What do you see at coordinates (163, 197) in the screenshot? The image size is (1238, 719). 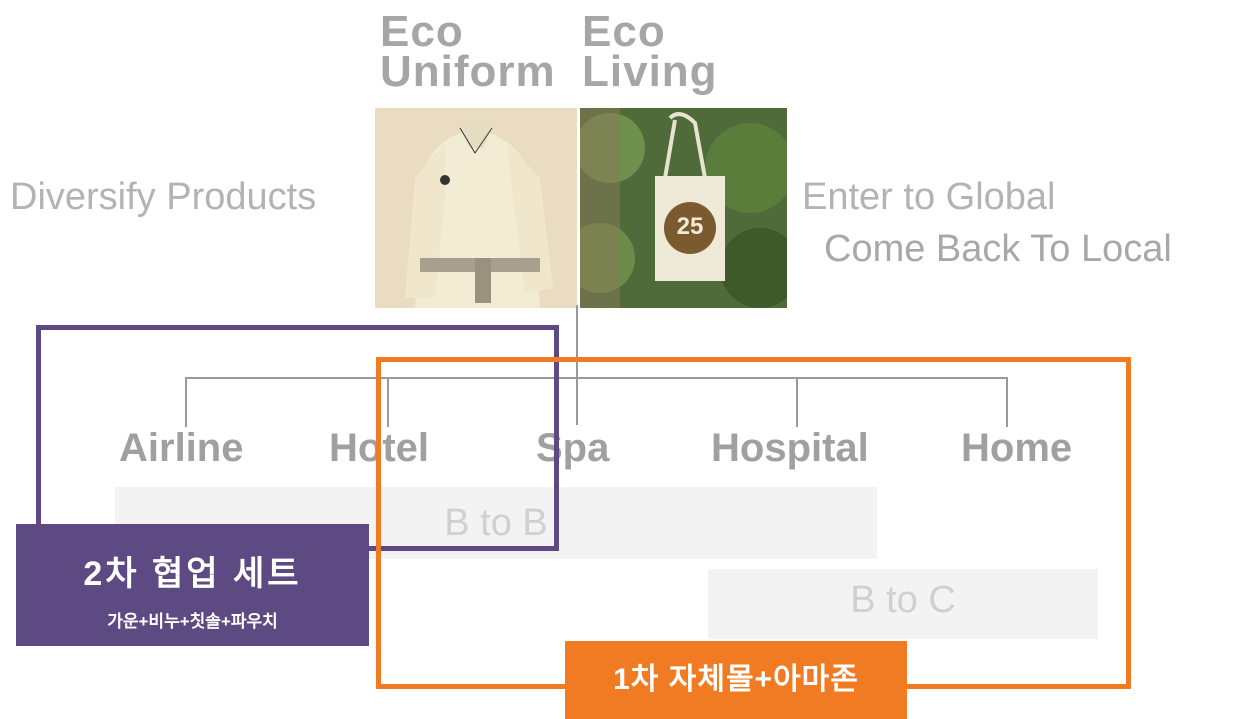 I see `strategy-diversify-products: Diversify Products` at bounding box center [163, 197].